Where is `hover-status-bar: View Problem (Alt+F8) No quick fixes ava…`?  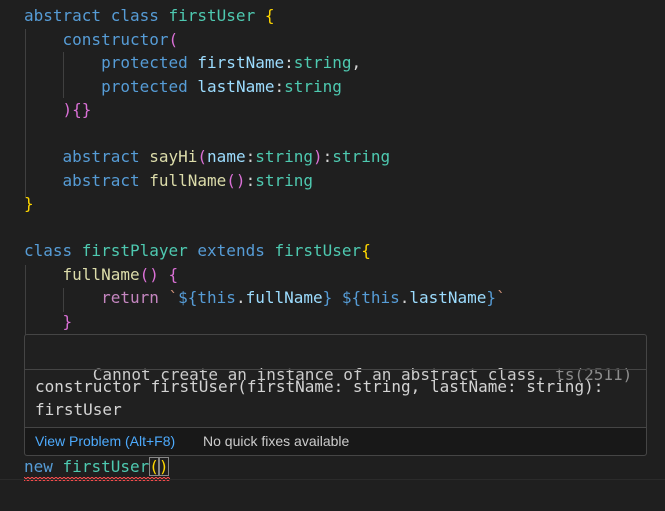
hover-status-bar: View Problem (Alt+F8) No quick fixes ava… is located at coordinates (335, 441).